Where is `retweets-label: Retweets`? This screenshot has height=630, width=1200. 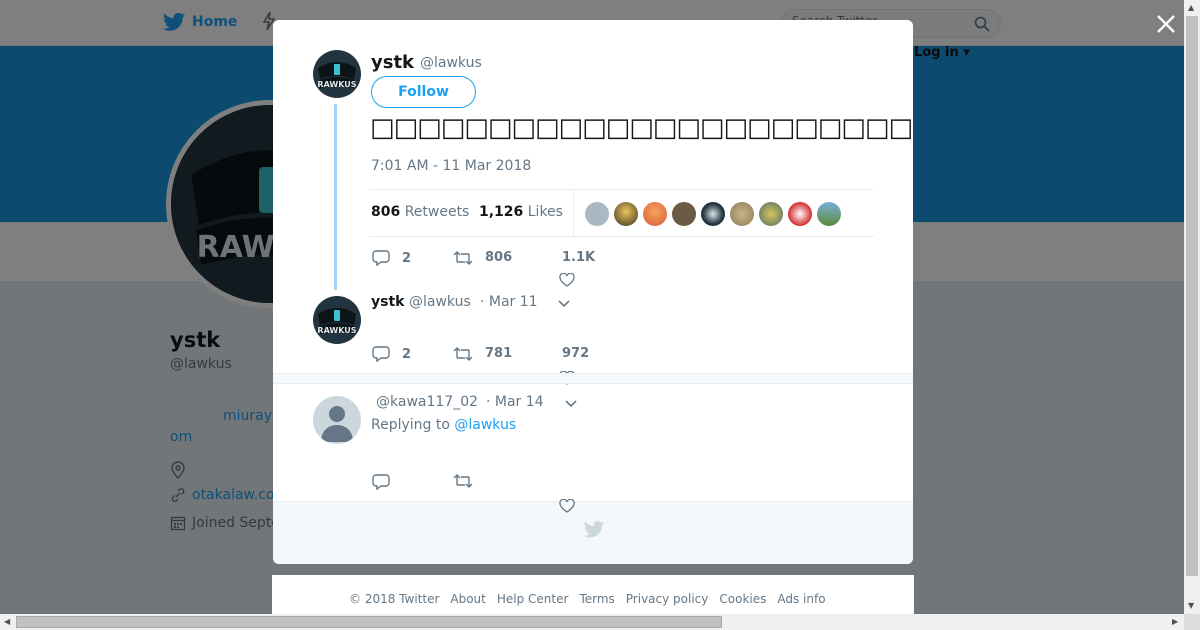
retweets-label: Retweets is located at coordinates (437, 212).